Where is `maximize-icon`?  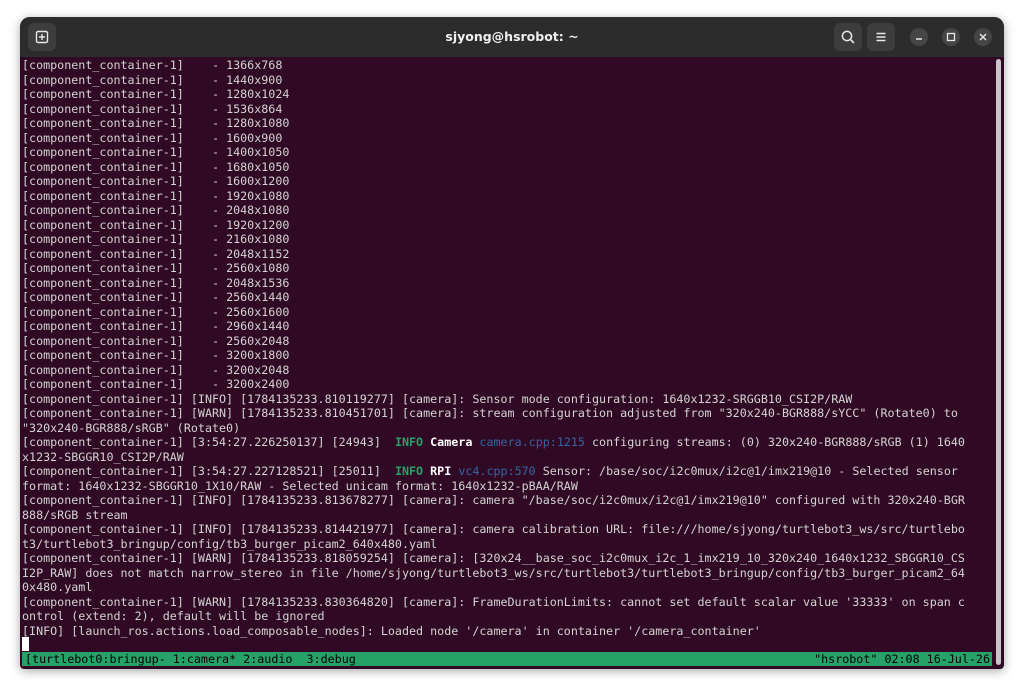
maximize-icon is located at coordinates (951, 37).